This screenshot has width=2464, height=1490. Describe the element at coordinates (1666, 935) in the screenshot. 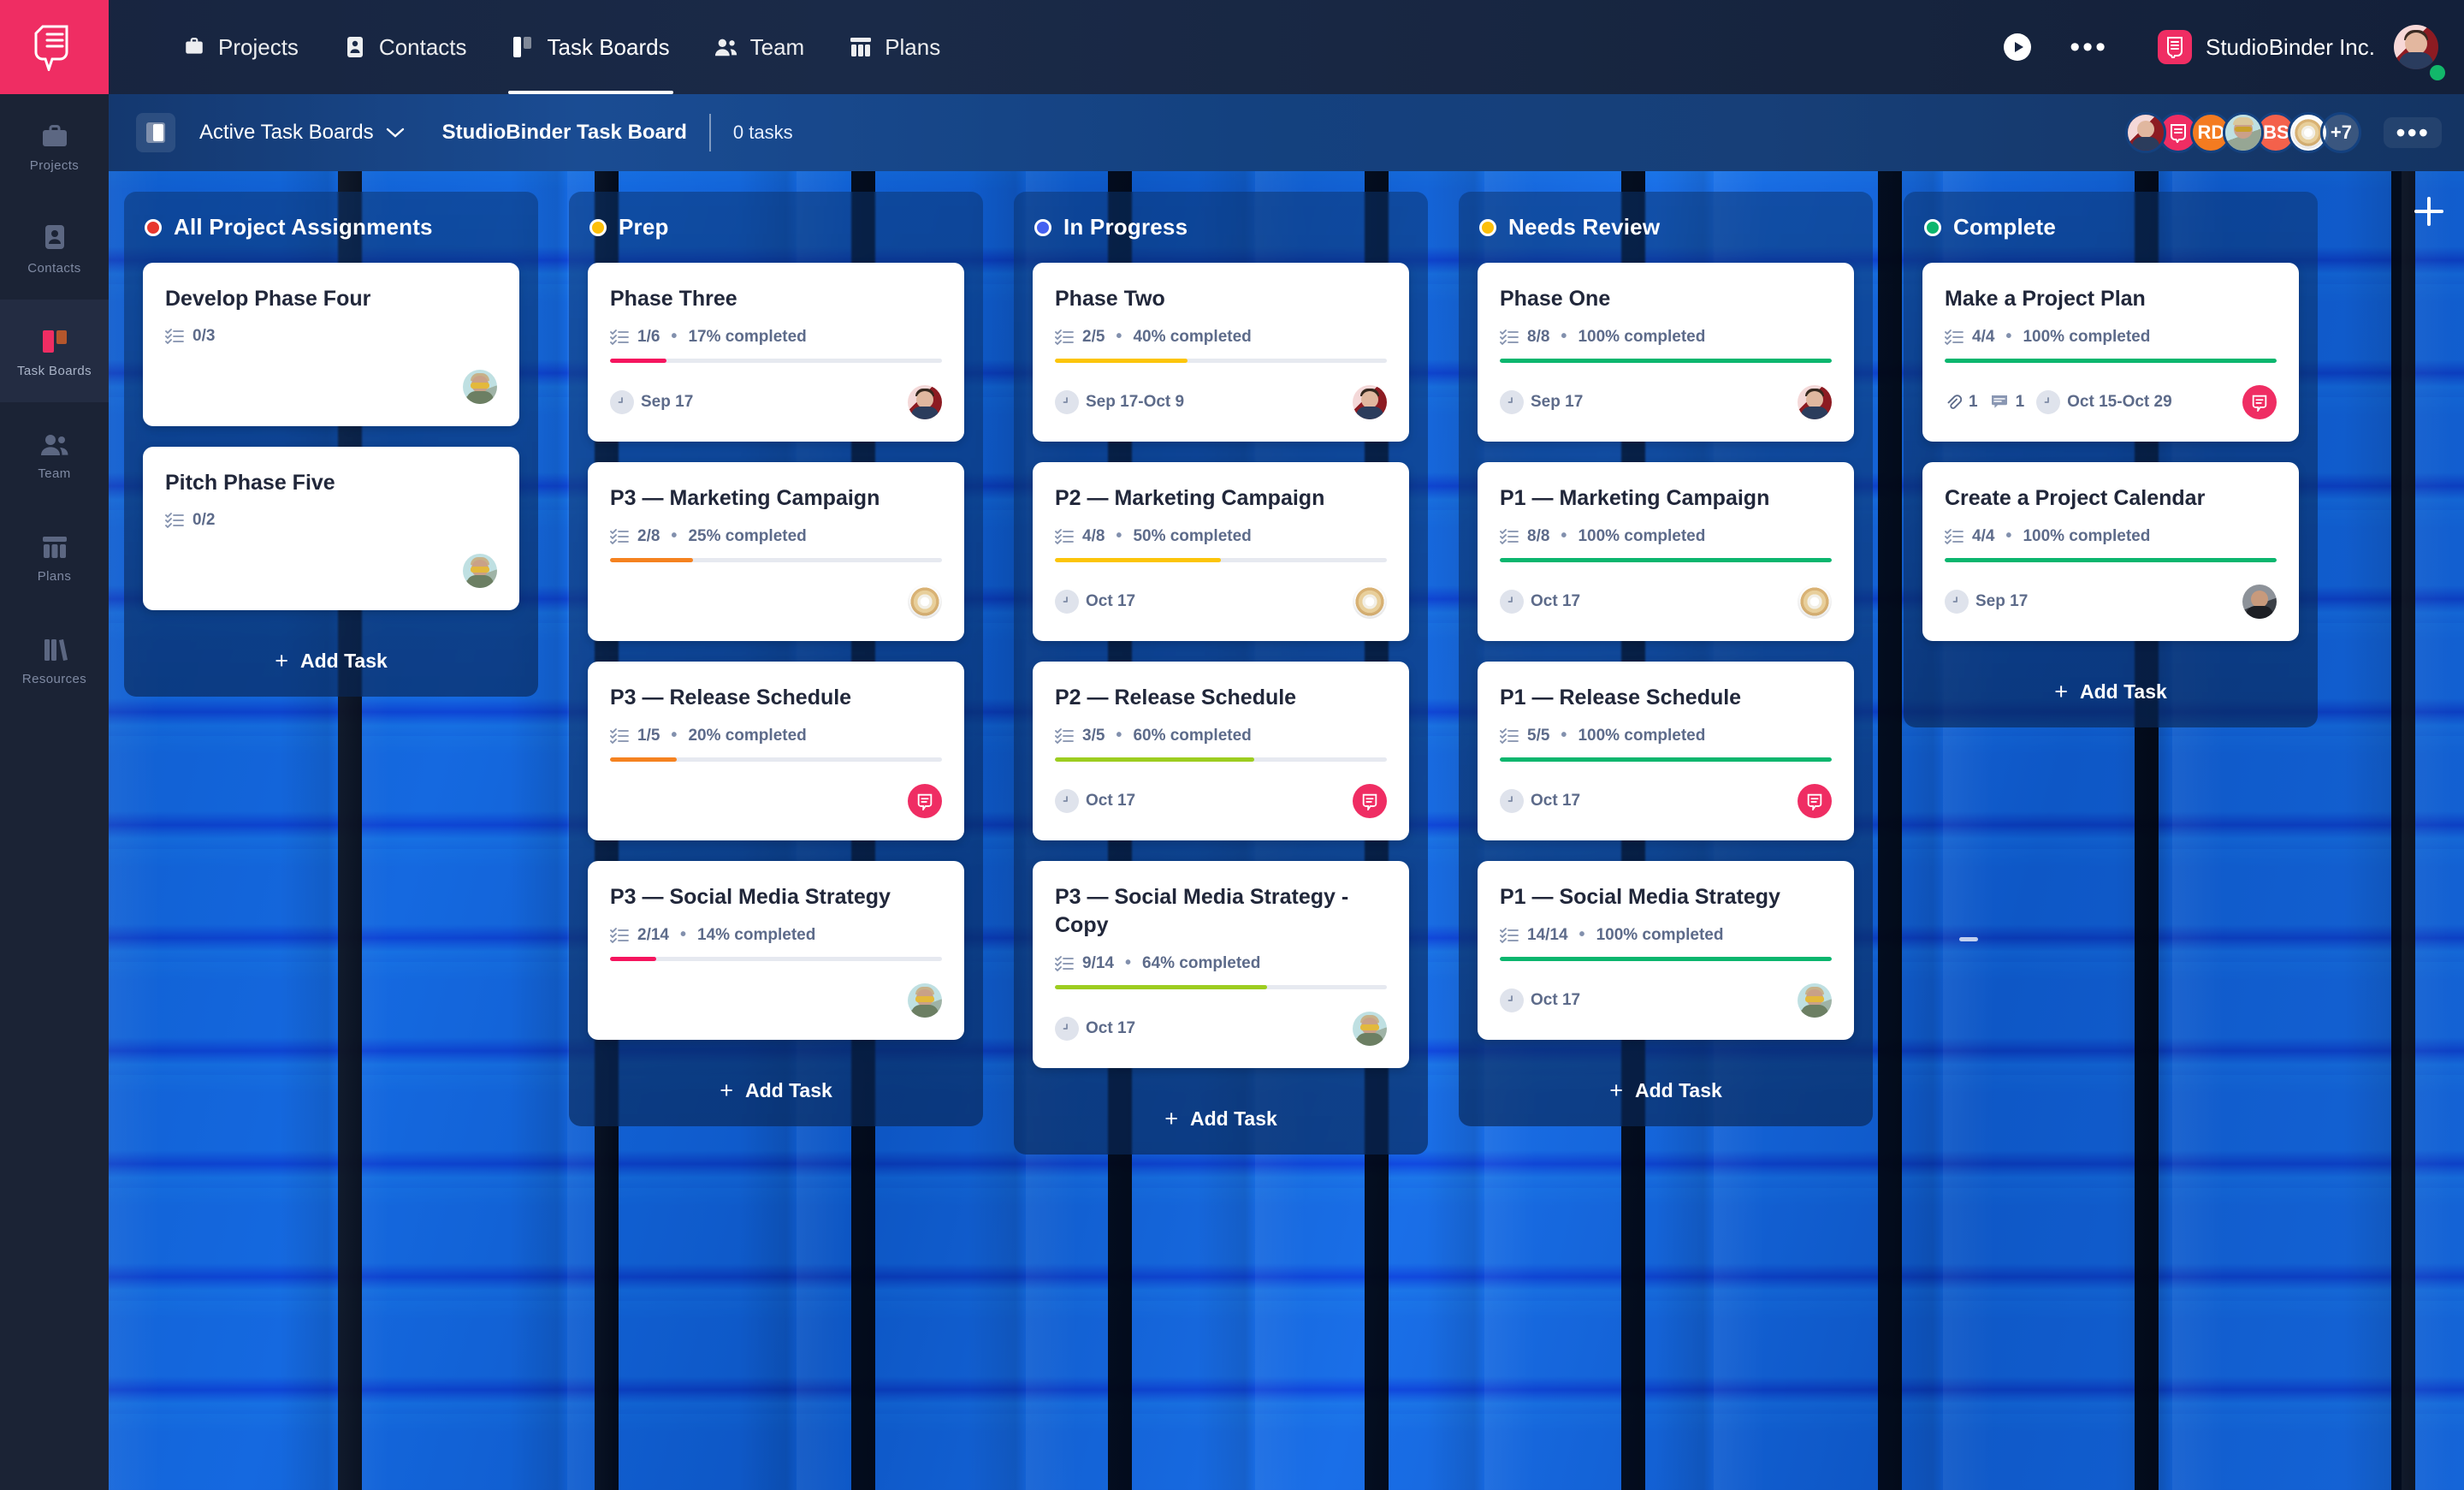

I see `card-meta: 14/14 • 100% completed` at that location.